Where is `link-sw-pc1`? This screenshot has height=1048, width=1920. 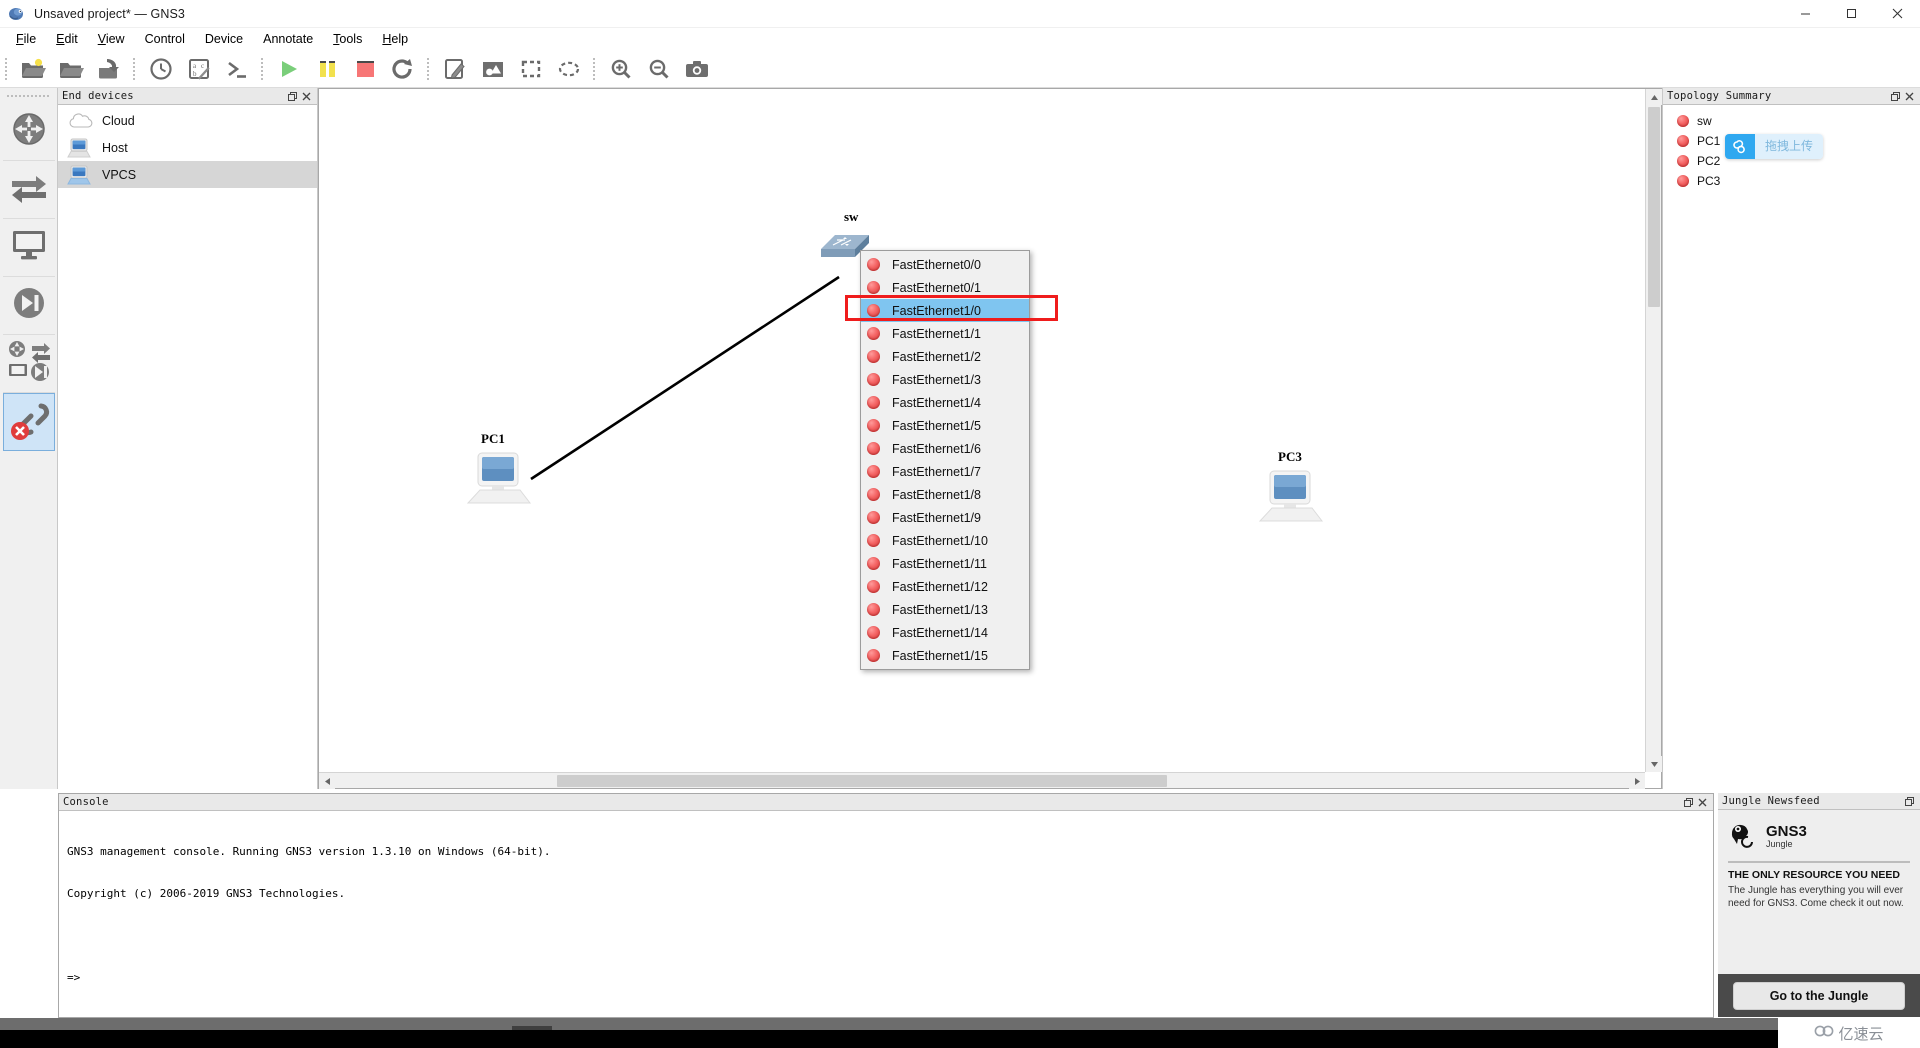
link-sw-pc1 is located at coordinates (685, 378).